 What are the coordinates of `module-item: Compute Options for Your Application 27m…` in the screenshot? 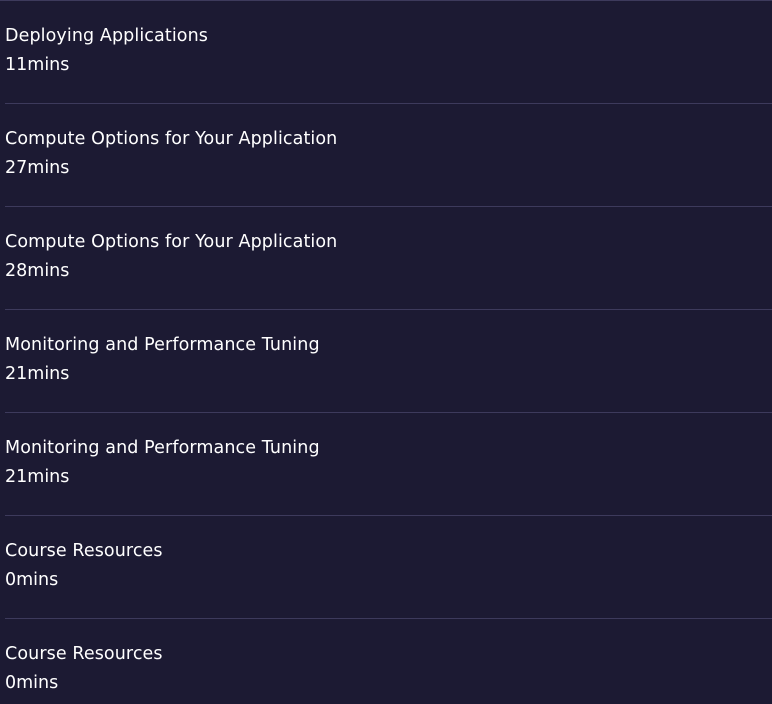 It's located at (388, 155).